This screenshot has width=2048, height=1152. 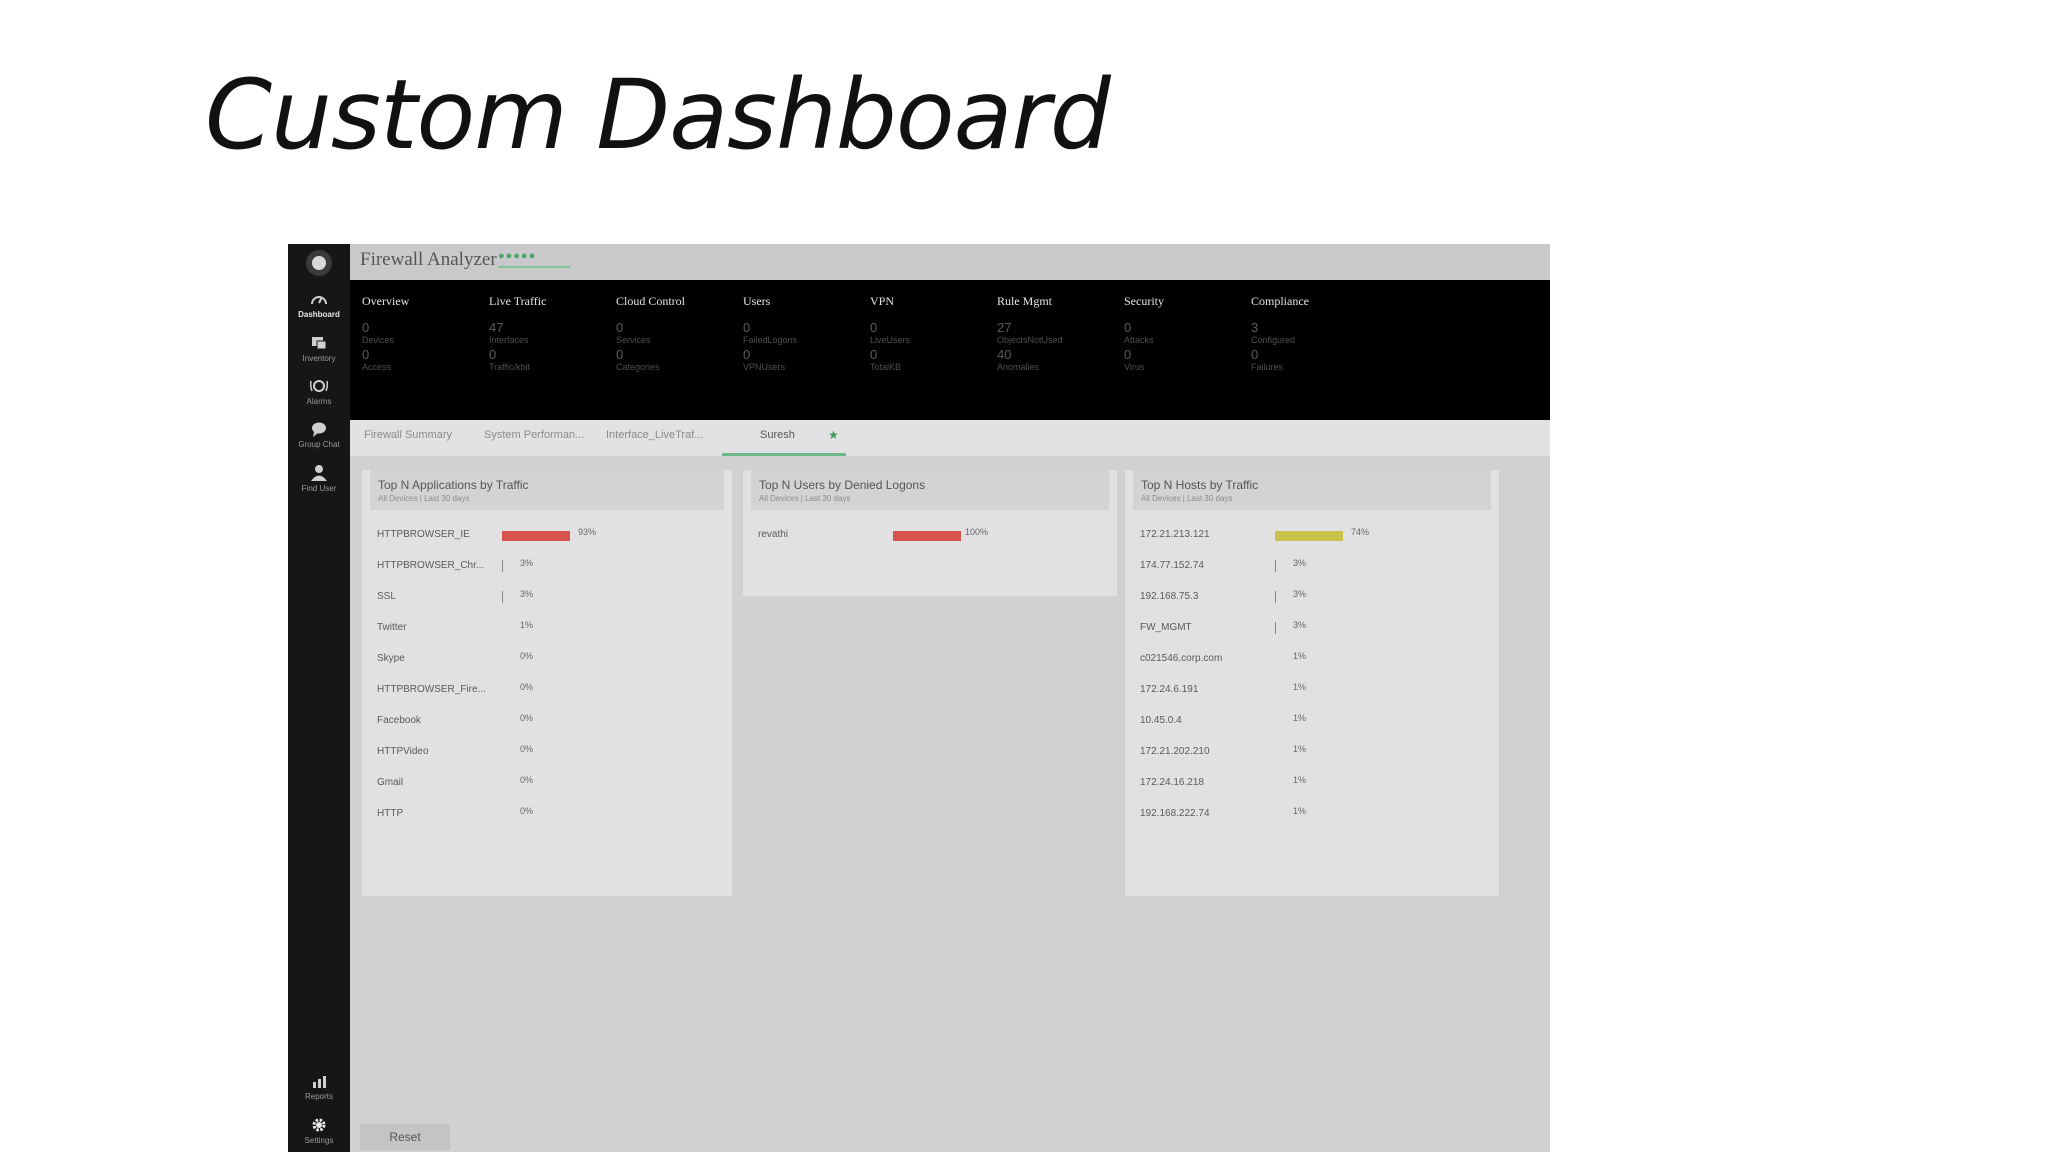 I want to click on list-item: 192.168.222.74 1%, so click(x=1312, y=815).